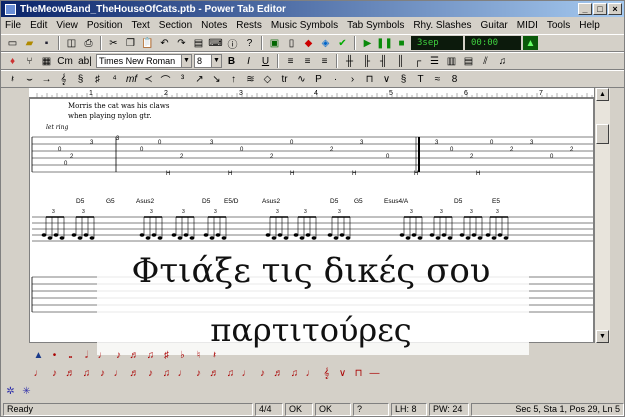  What do you see at coordinates (230, 373) in the screenshot?
I see `rhythm-13-icon: ♫` at bounding box center [230, 373].